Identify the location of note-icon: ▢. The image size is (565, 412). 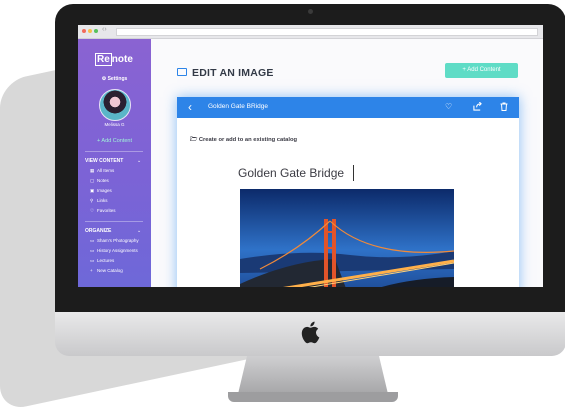
(92, 180).